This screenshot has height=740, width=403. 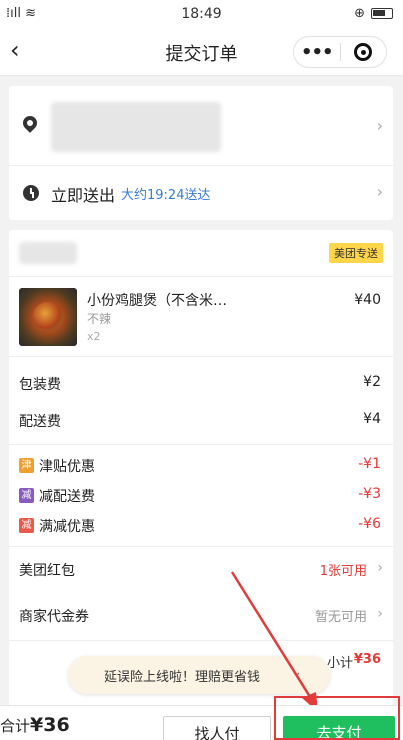 I want to click on discount-label: 满减优惠, so click(x=67, y=527).